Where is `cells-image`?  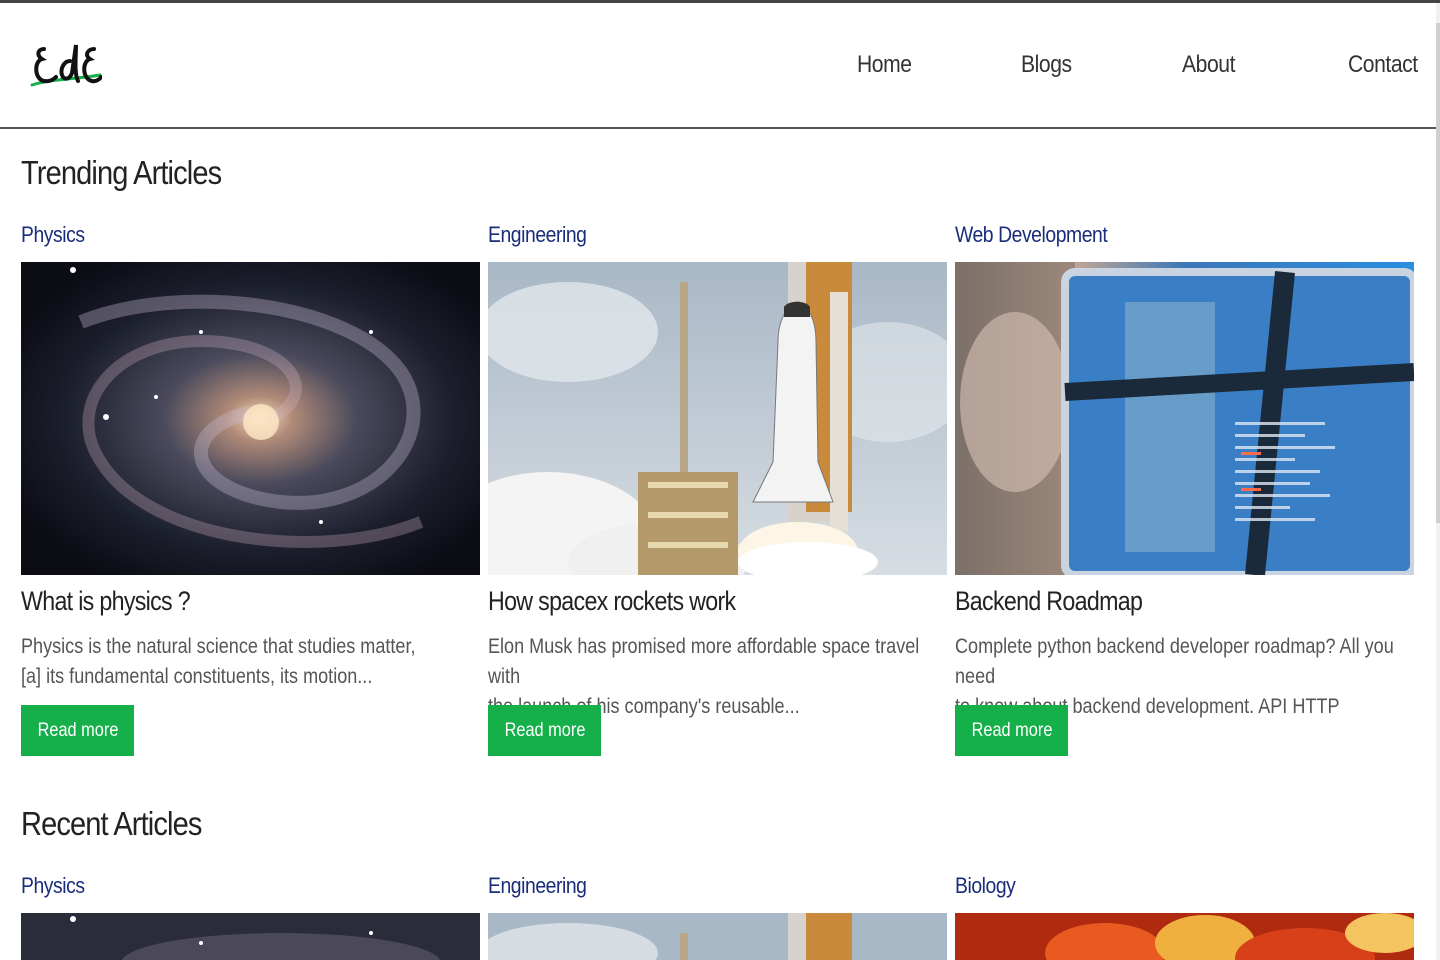
cells-image is located at coordinates (1184, 936).